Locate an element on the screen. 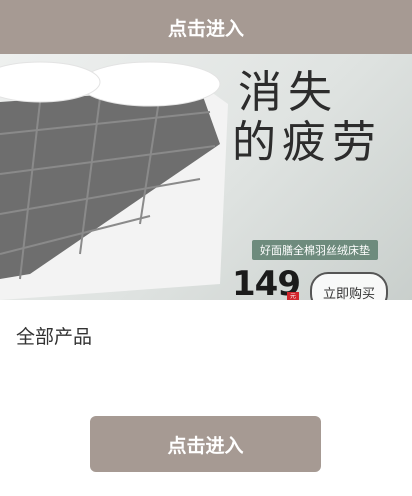  top-enter-button: 点击进入 is located at coordinates (206, 27).